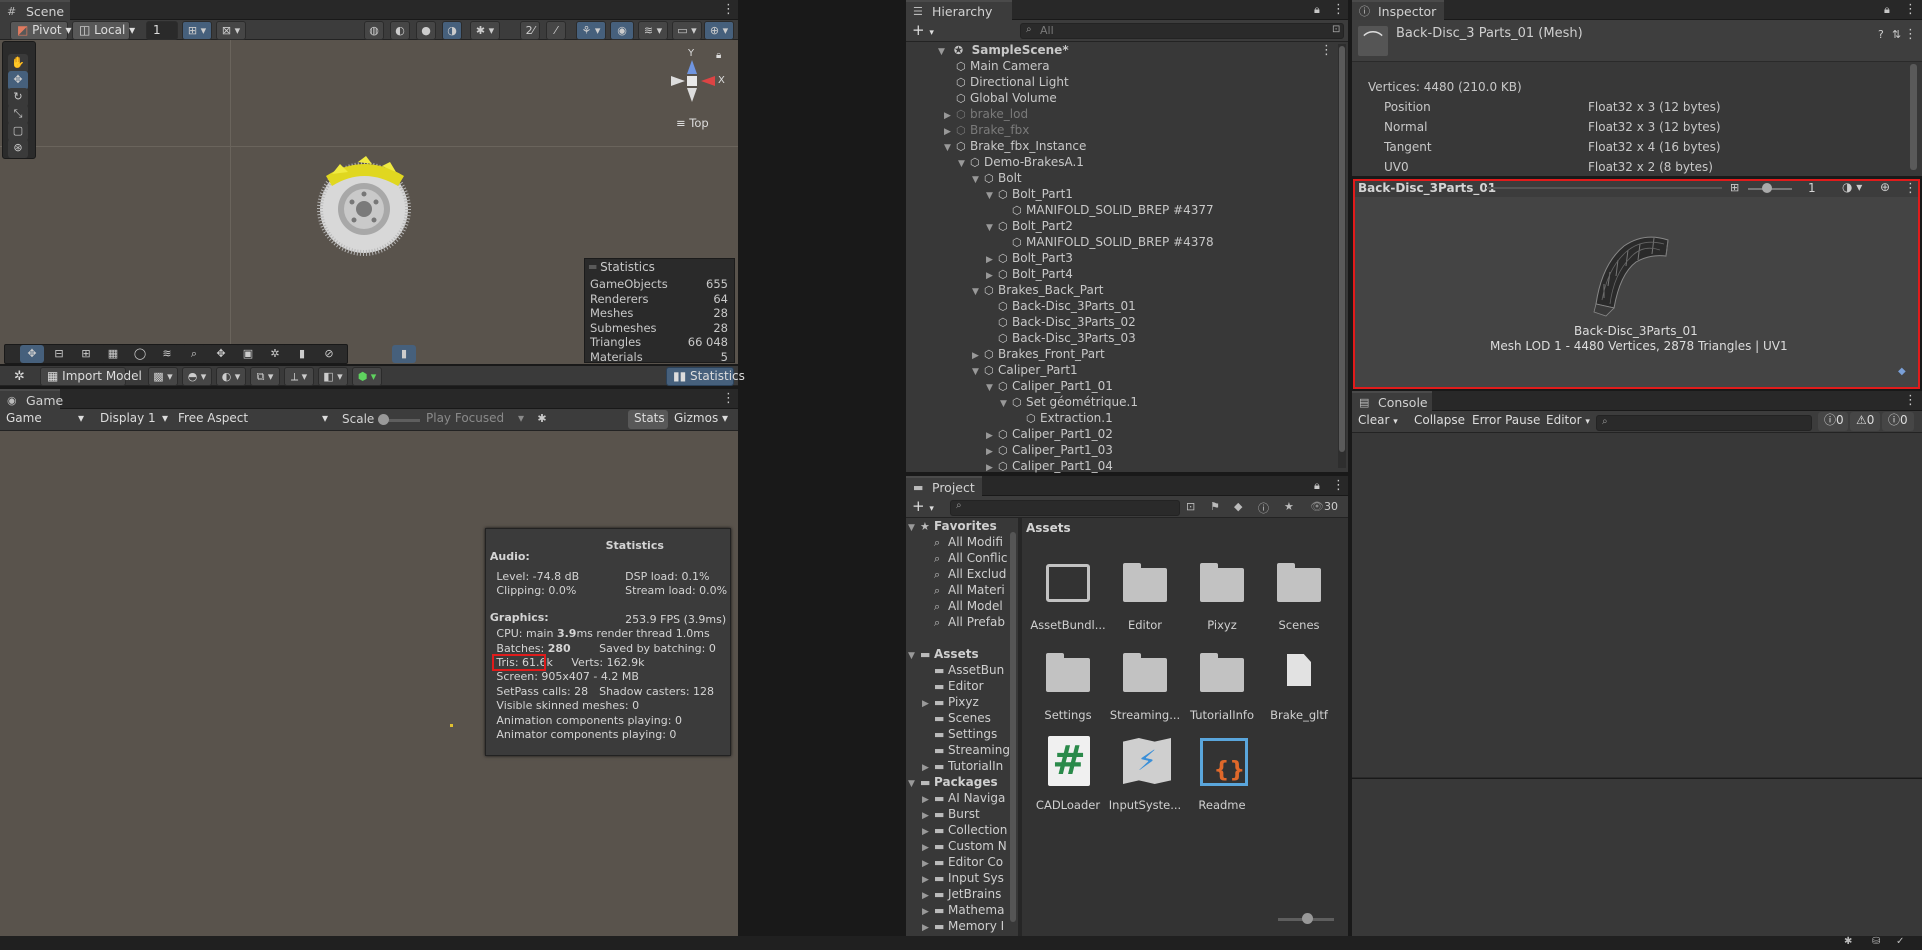  What do you see at coordinates (923, 507) in the screenshot?
I see `project-add-button: + ▾` at bounding box center [923, 507].